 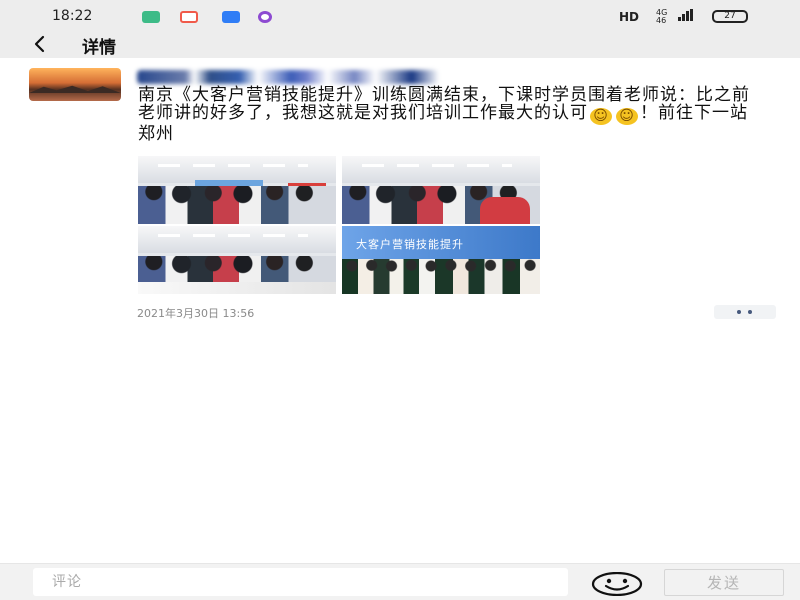 I want to click on comment-bar: 发送, so click(x=400, y=581).